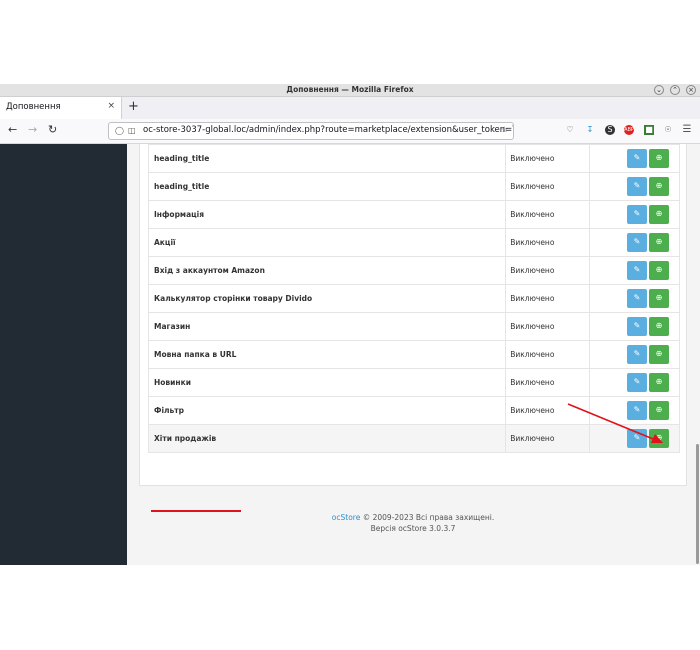  I want to click on table-row: heading_title Виключено ✎ ⊕, so click(413, 186).